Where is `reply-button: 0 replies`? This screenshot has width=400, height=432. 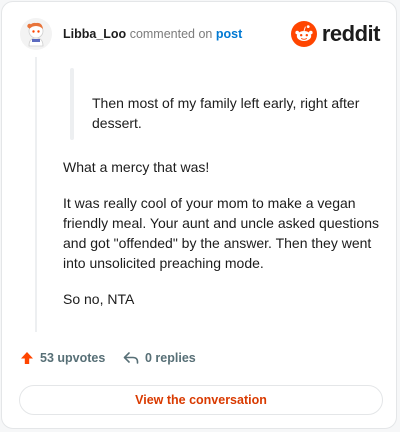 reply-button: 0 replies is located at coordinates (159, 358).